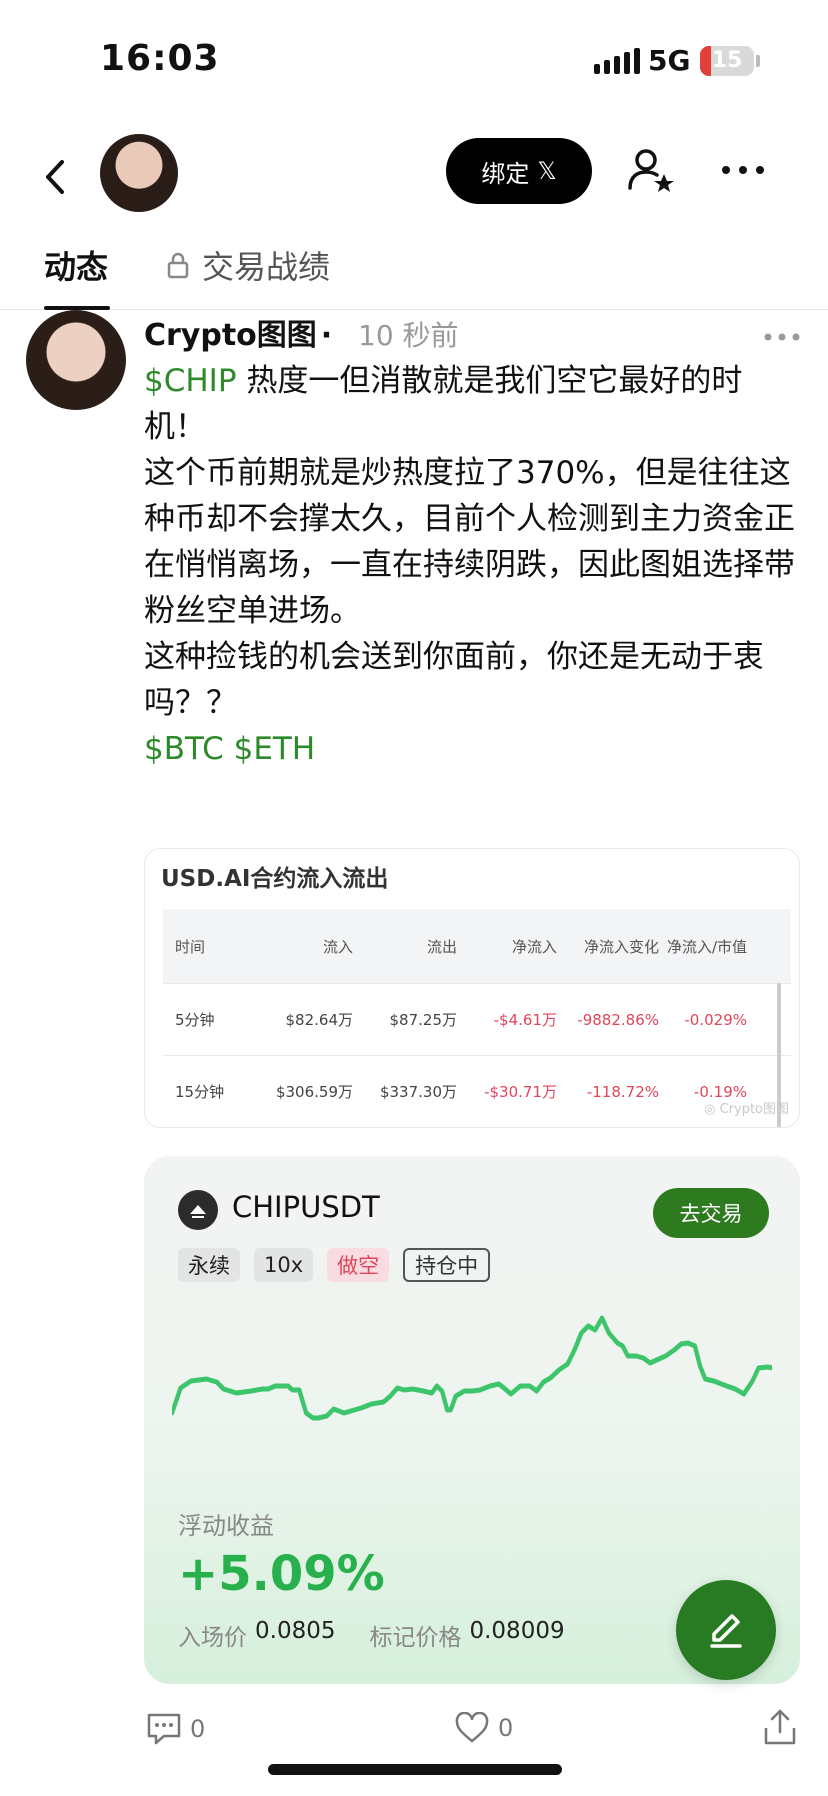  I want to click on share-button, so click(780, 1727).